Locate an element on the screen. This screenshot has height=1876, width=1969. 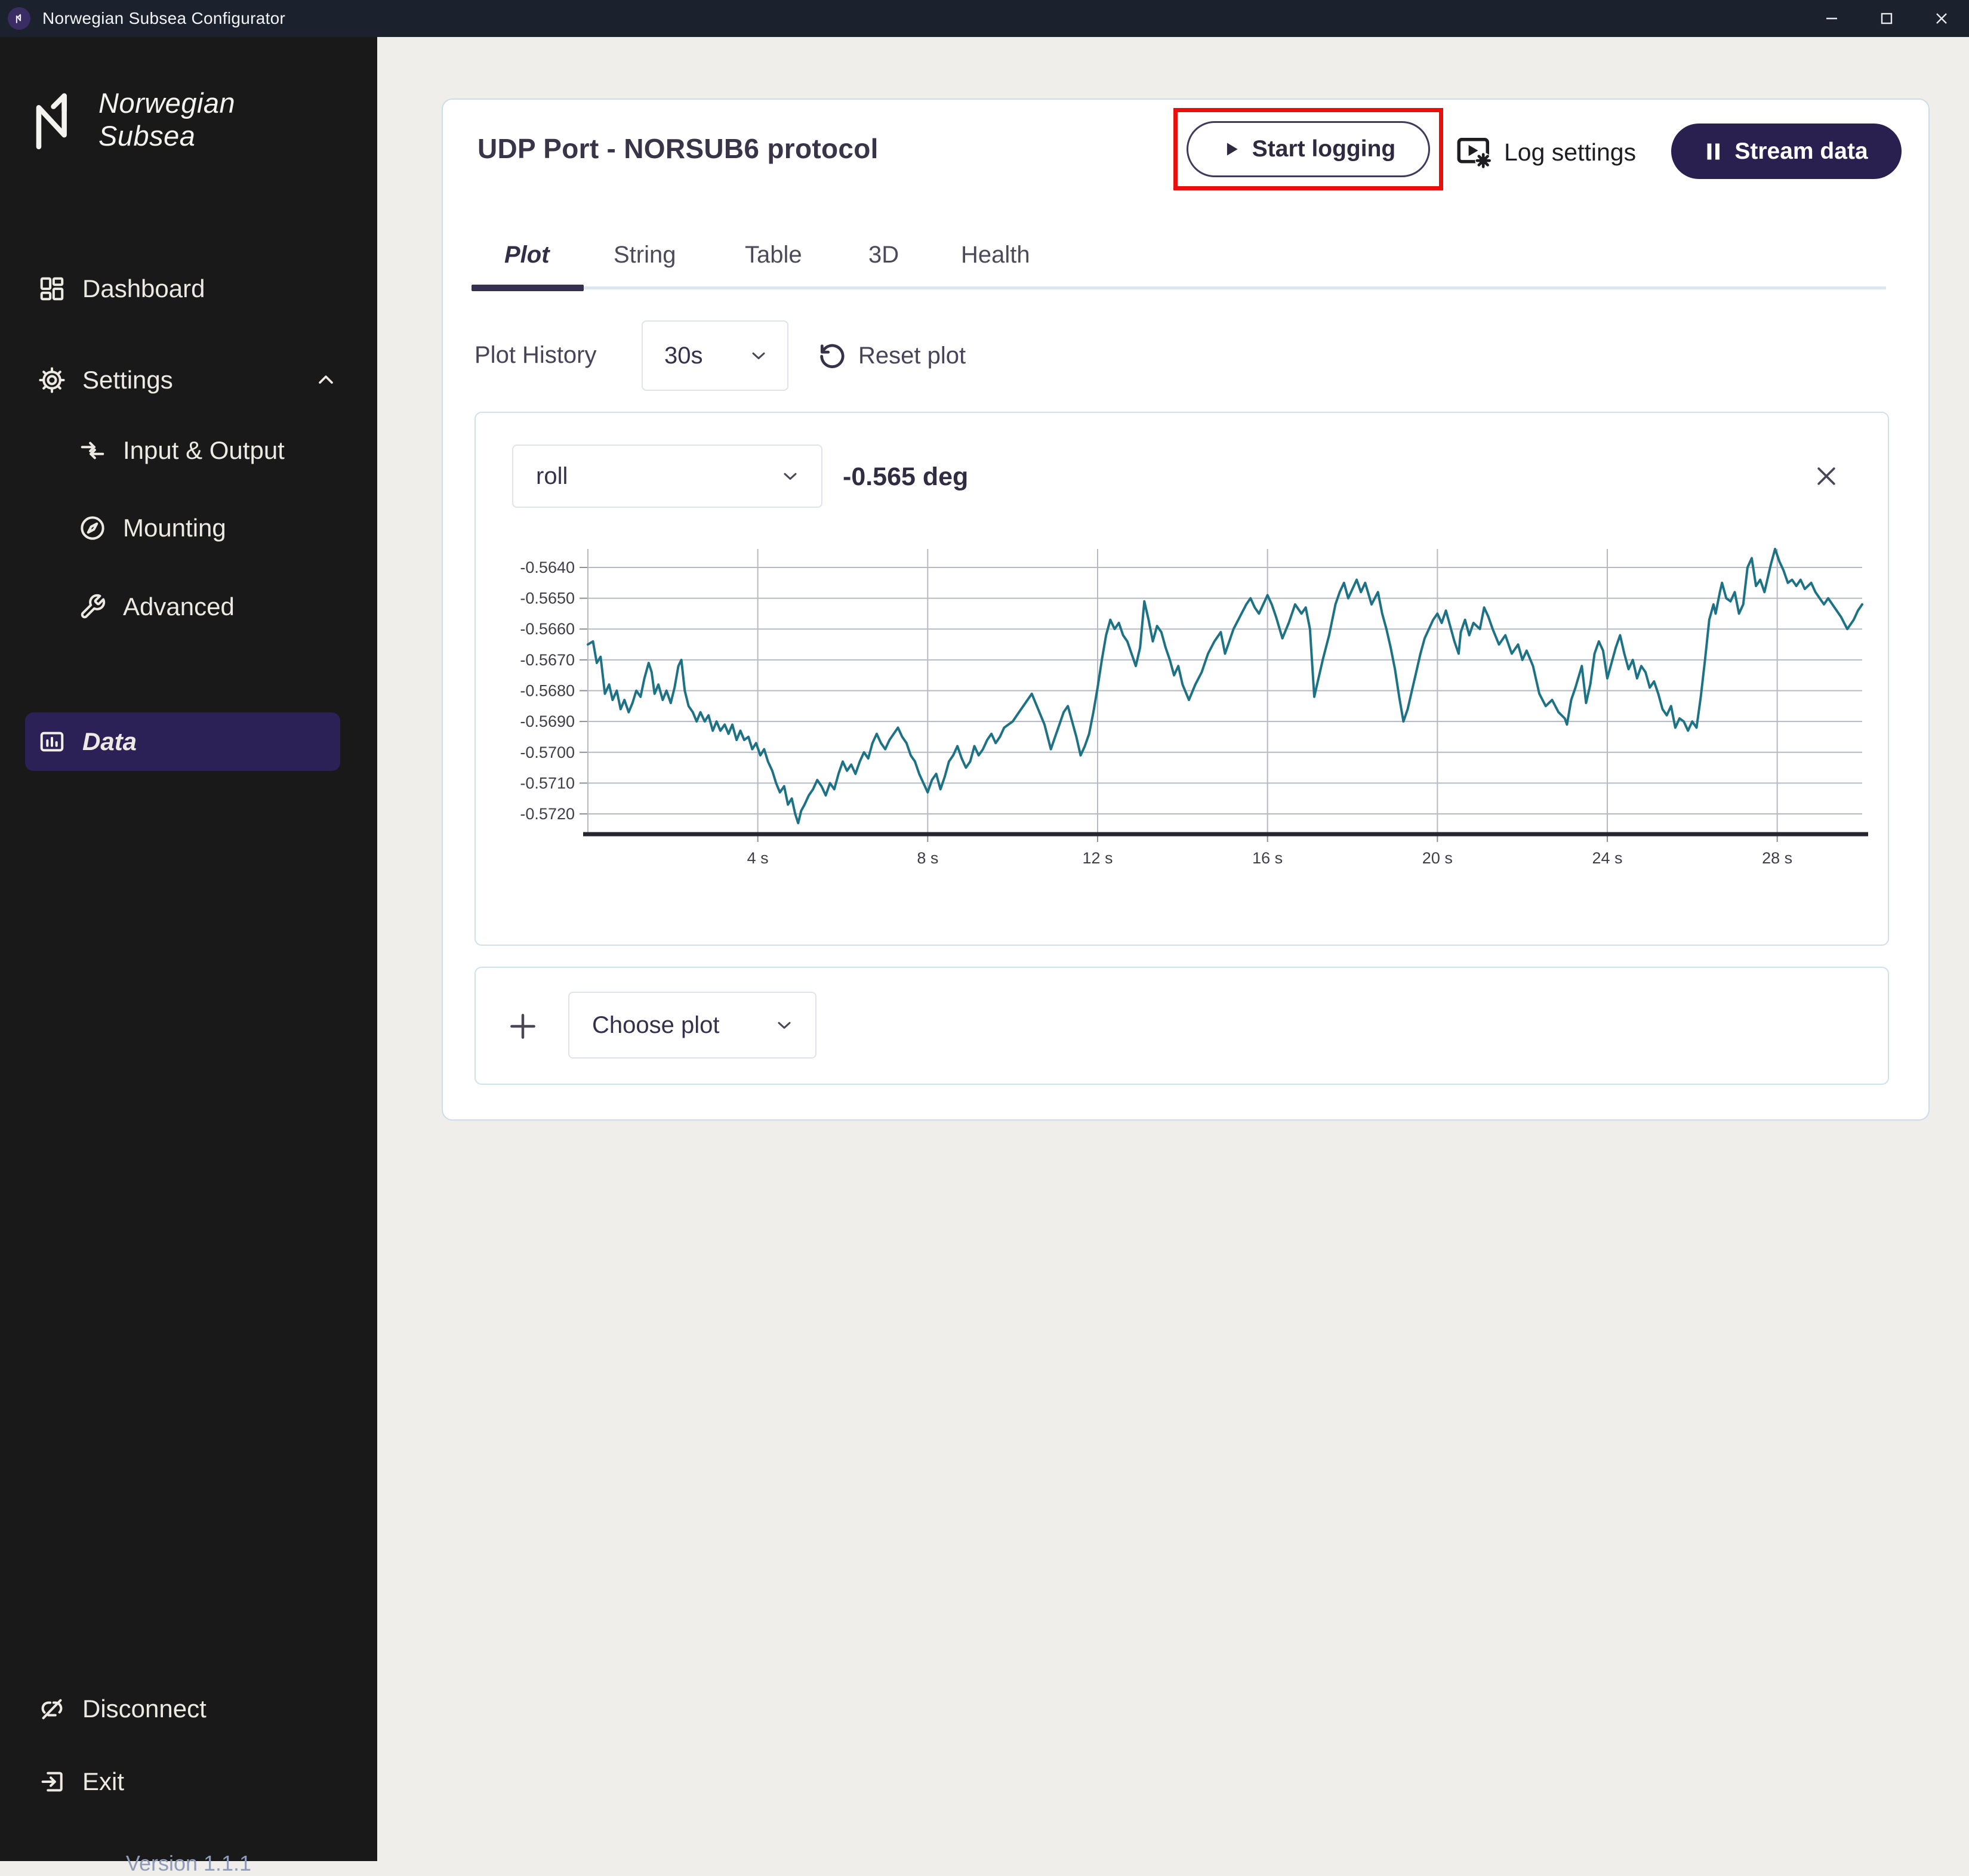
title-bar: Norwegian Subsea Configurator is located at coordinates (984, 18).